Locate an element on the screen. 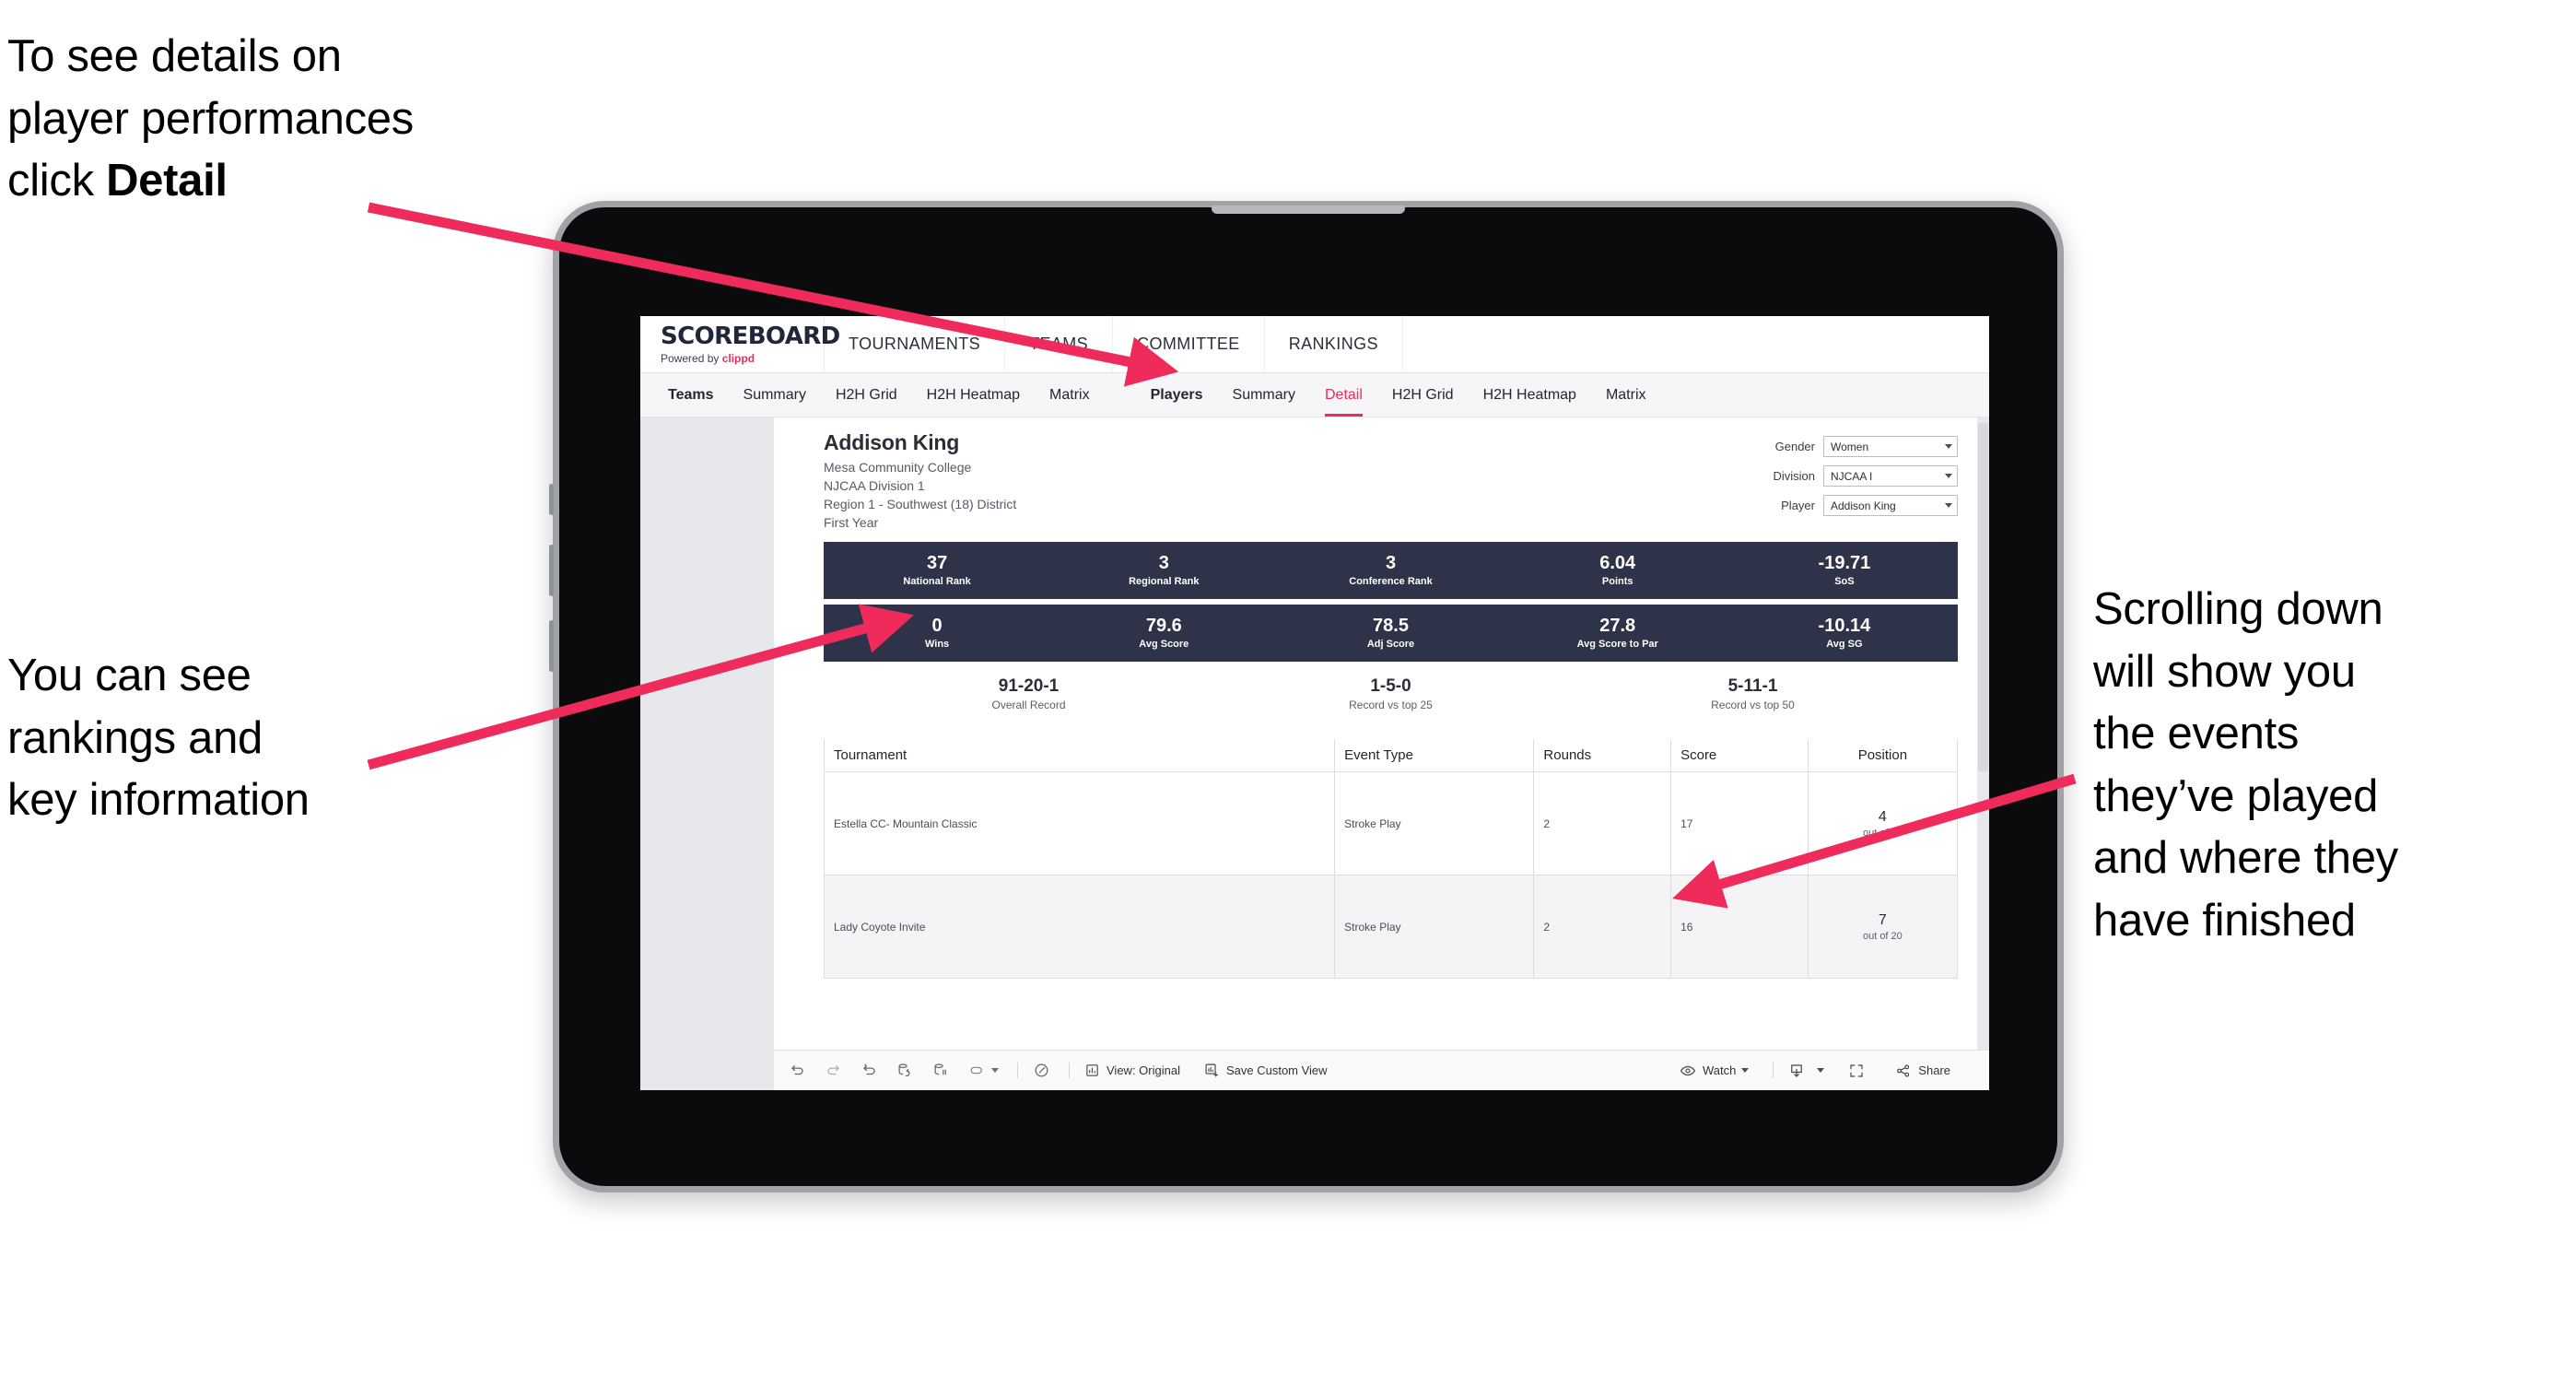 This screenshot has width=2576, height=1386. tab-players-h2h-heatmap: H2H Heatmap is located at coordinates (1530, 395).